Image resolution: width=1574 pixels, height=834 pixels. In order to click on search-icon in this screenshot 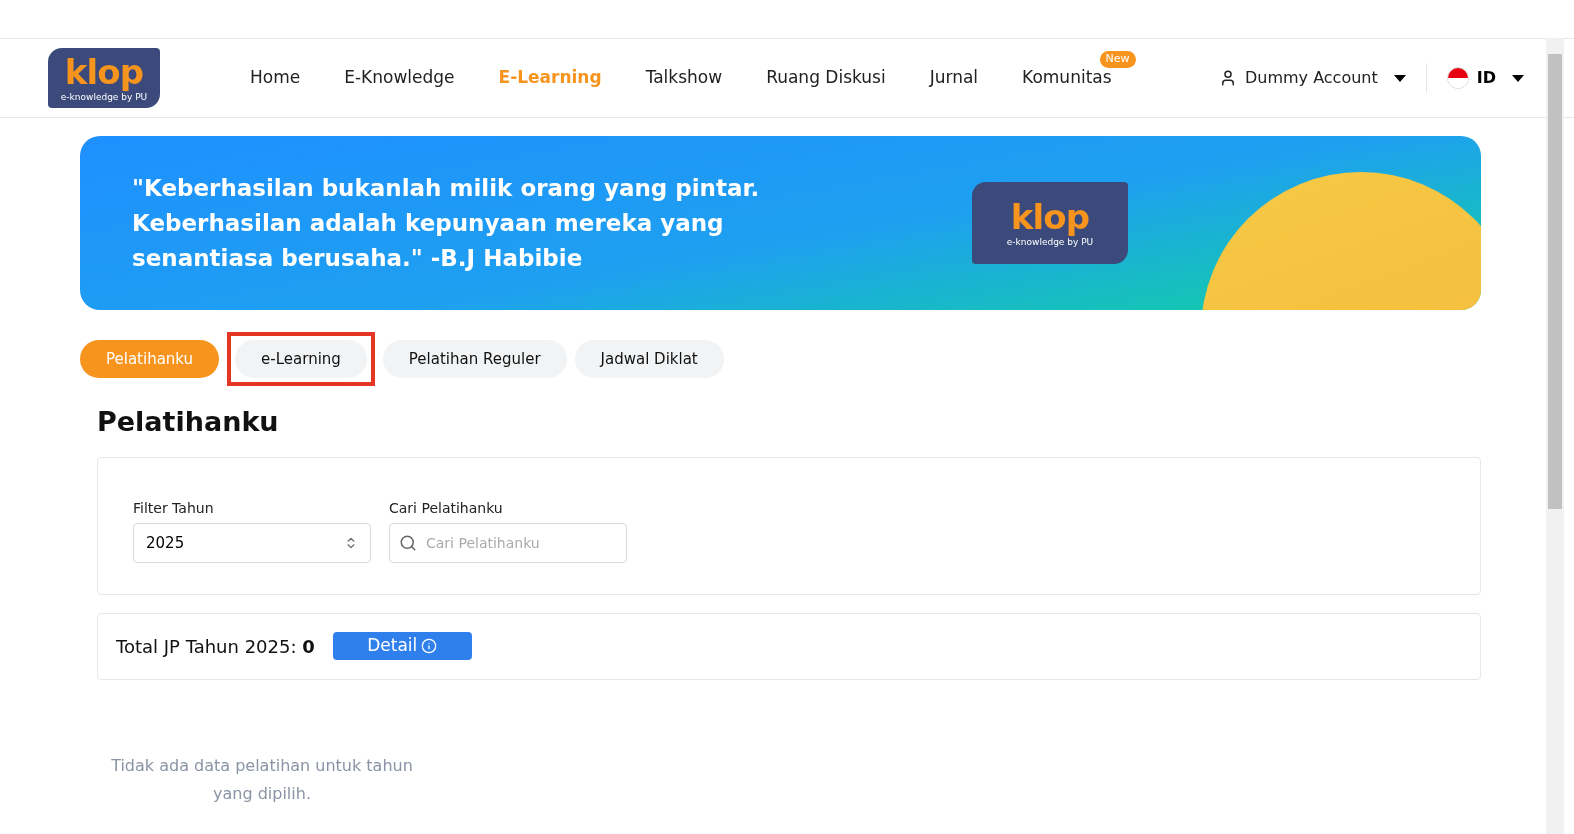, I will do `click(408, 543)`.